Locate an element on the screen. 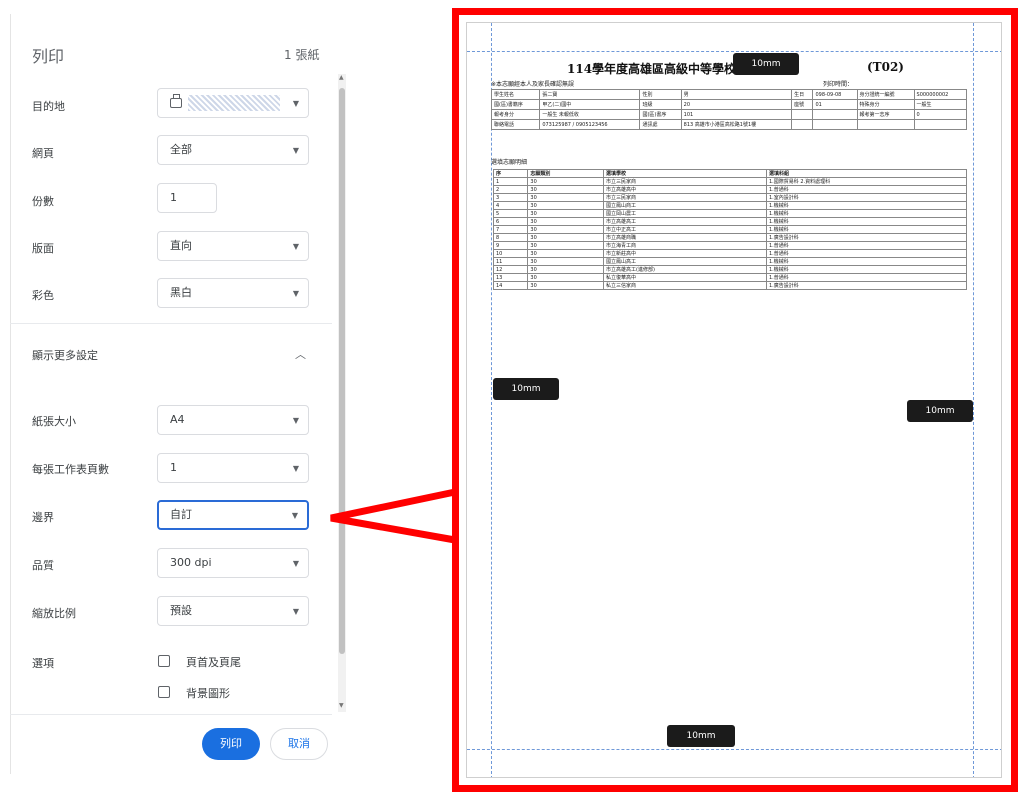  quality-label: 品質 is located at coordinates (43, 565).